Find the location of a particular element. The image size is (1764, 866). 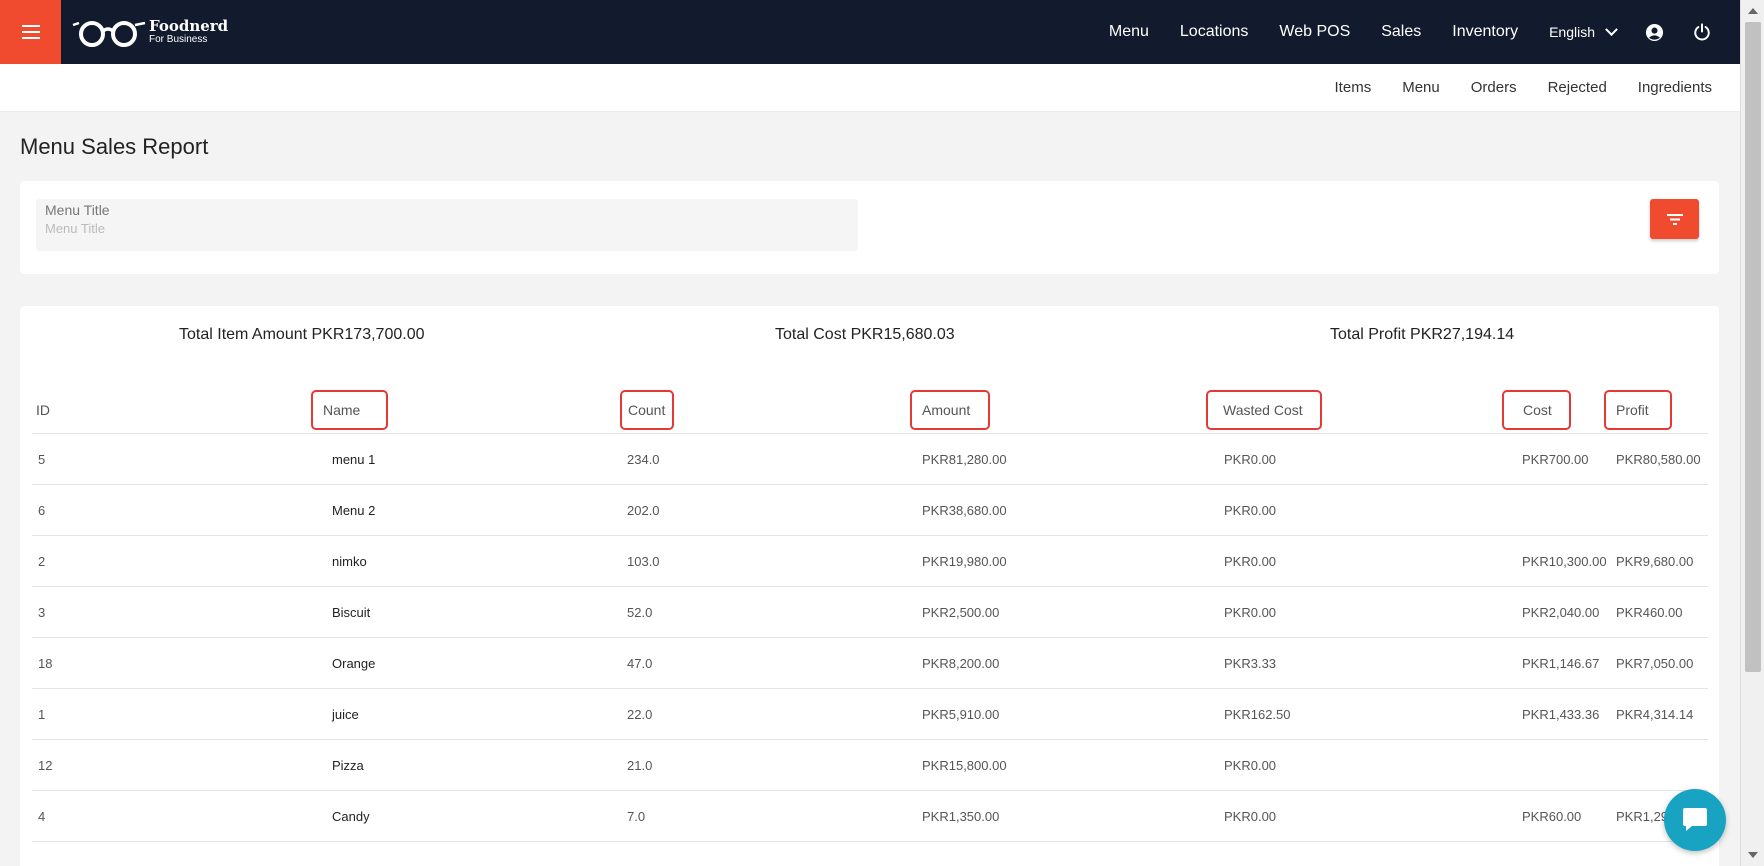

header-cost-label: Cost is located at coordinates (1537, 410).